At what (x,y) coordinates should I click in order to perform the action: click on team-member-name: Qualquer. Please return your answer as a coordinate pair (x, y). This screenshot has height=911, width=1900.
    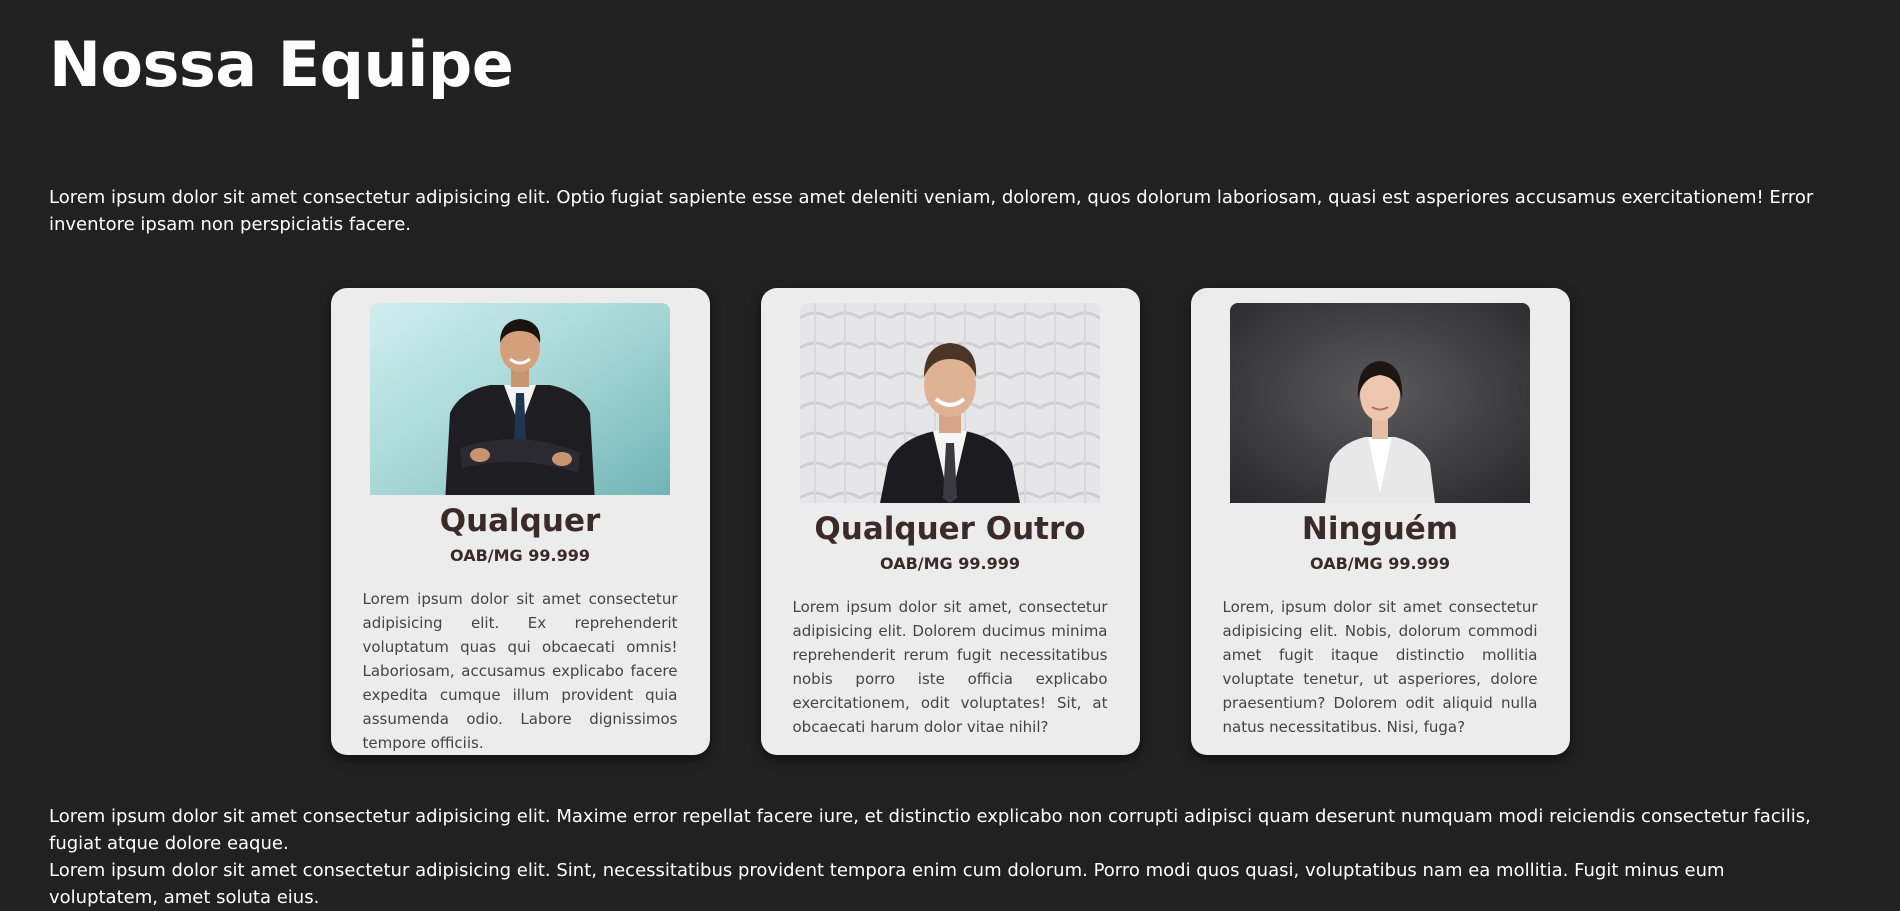
    Looking at the image, I should click on (520, 521).